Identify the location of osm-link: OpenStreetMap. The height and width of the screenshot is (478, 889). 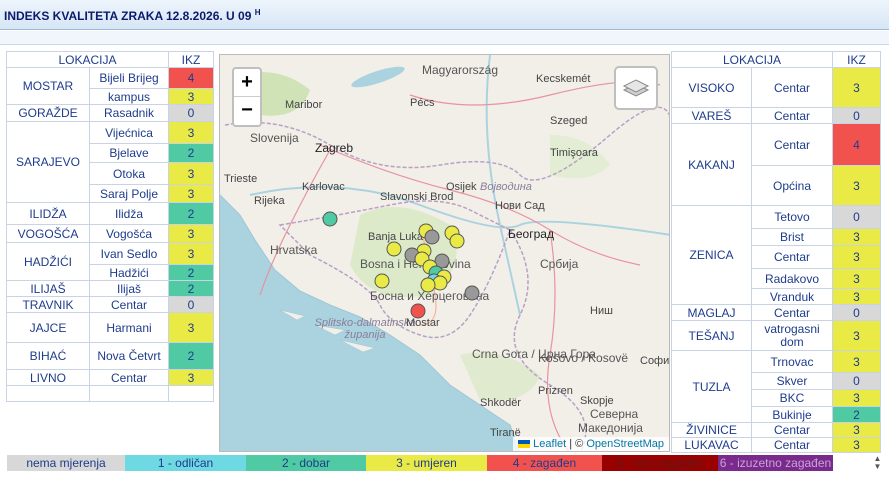
(625, 444).